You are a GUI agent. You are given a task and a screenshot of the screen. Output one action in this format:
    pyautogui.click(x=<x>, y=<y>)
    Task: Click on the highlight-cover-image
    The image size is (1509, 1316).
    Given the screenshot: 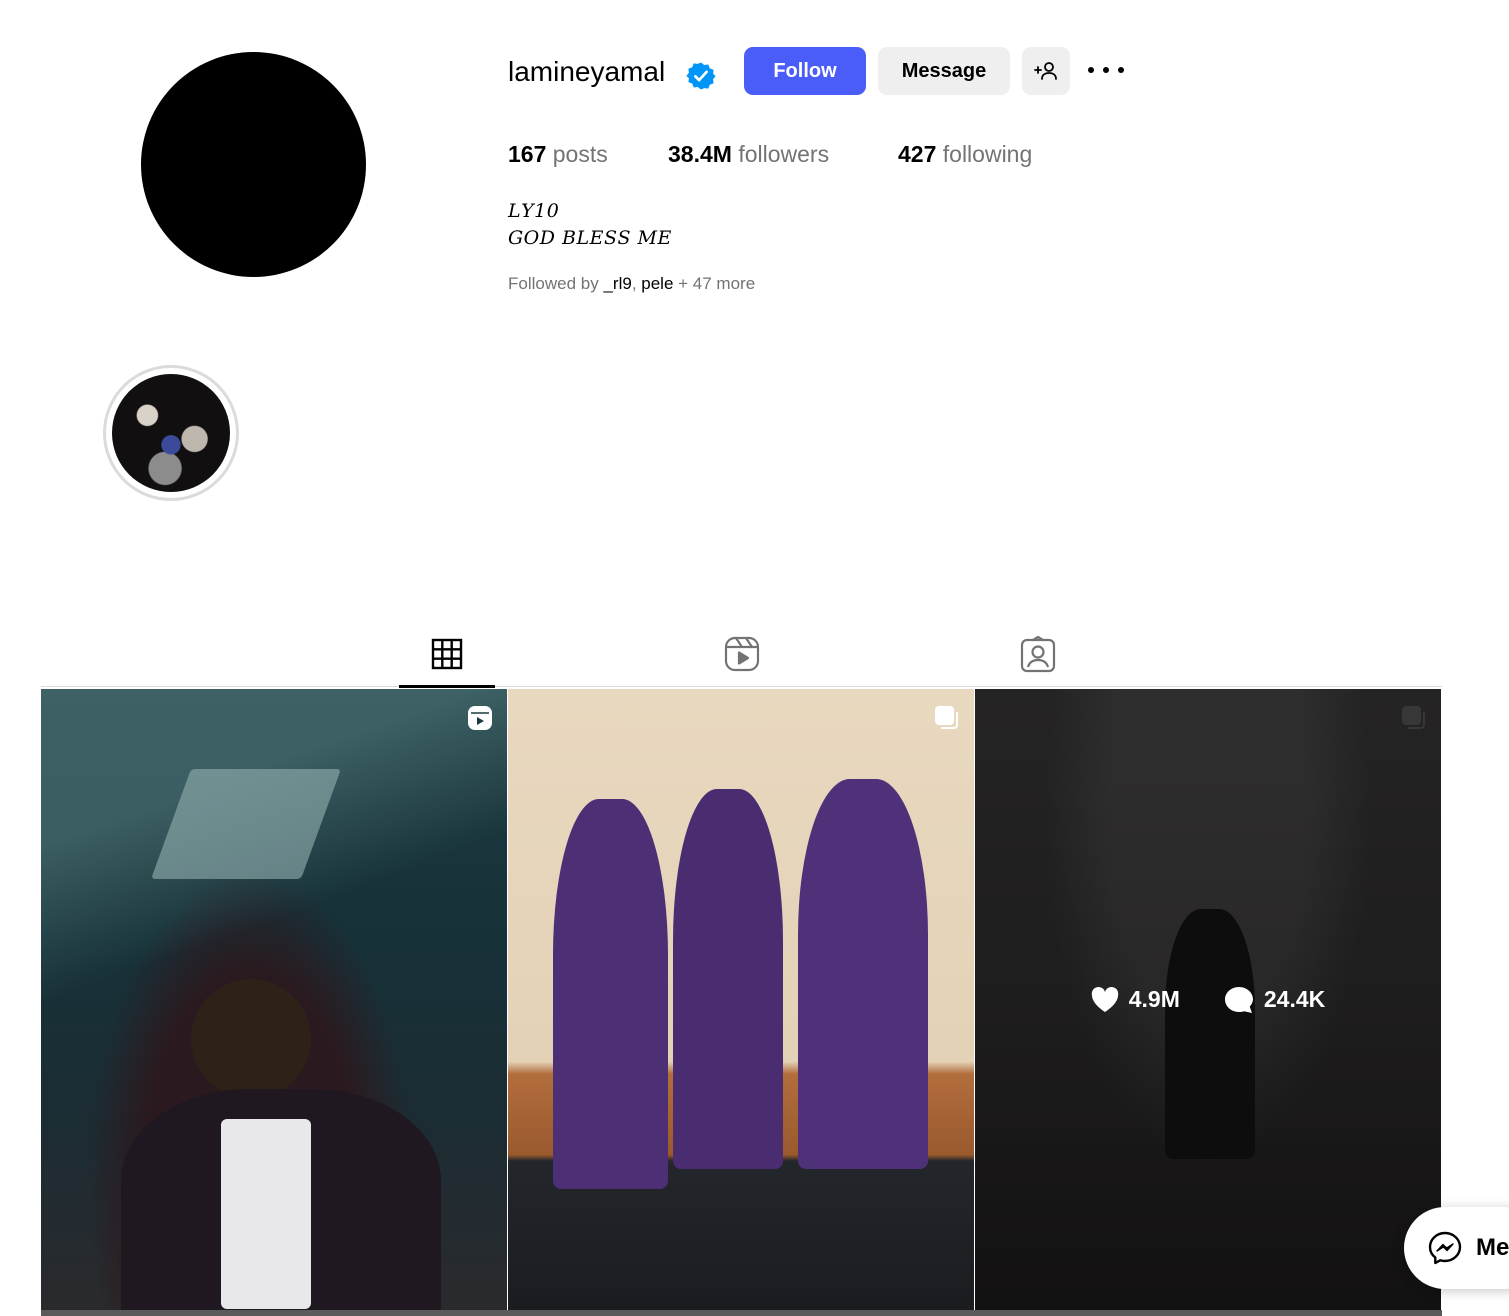 What is the action you would take?
    pyautogui.click(x=171, y=433)
    